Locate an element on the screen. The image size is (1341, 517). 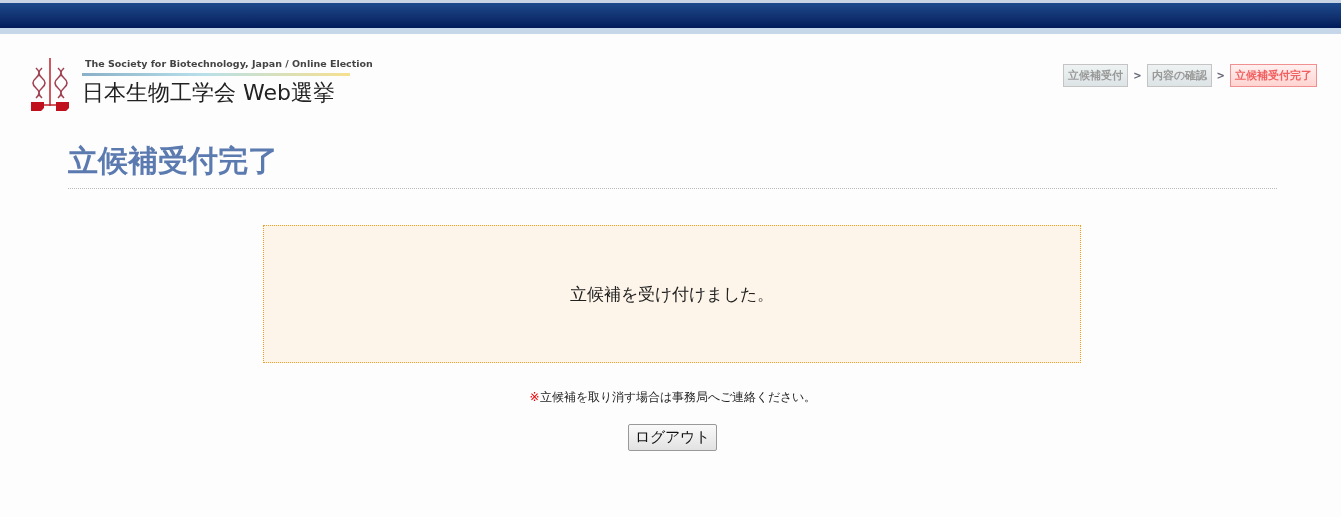
logout-button: ログアウト is located at coordinates (672, 437).